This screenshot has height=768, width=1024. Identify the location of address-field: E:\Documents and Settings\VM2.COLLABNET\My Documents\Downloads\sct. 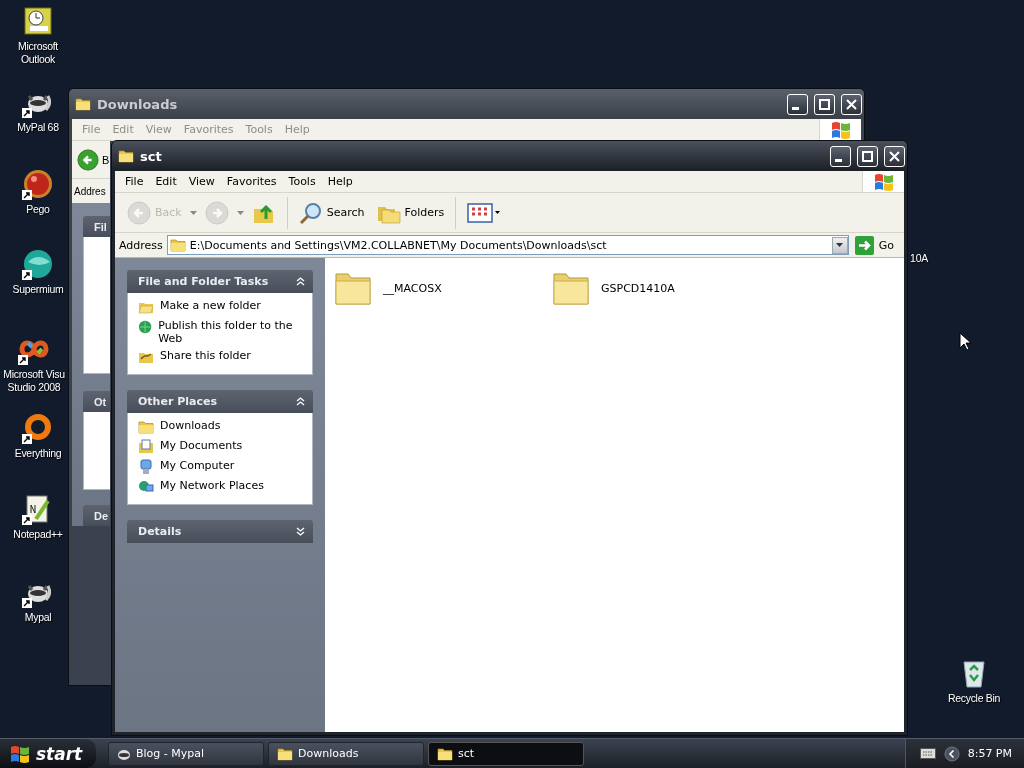
(507, 245).